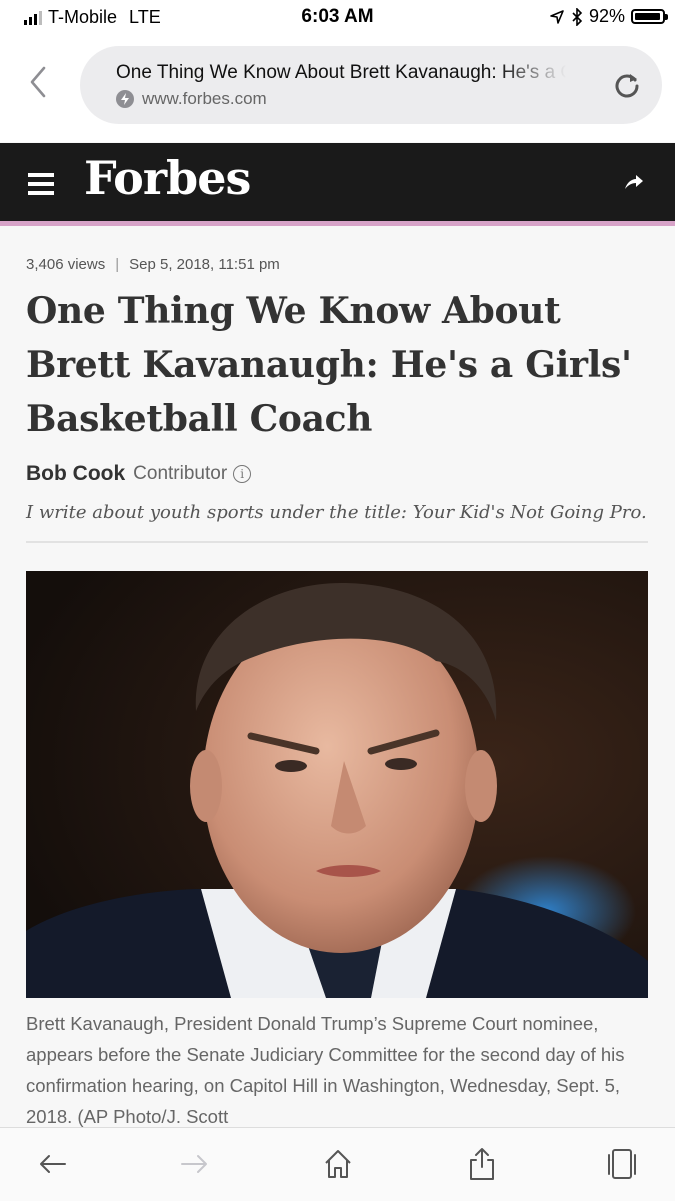  Describe the element at coordinates (180, 473) in the screenshot. I see `author-role: Contributor` at that location.